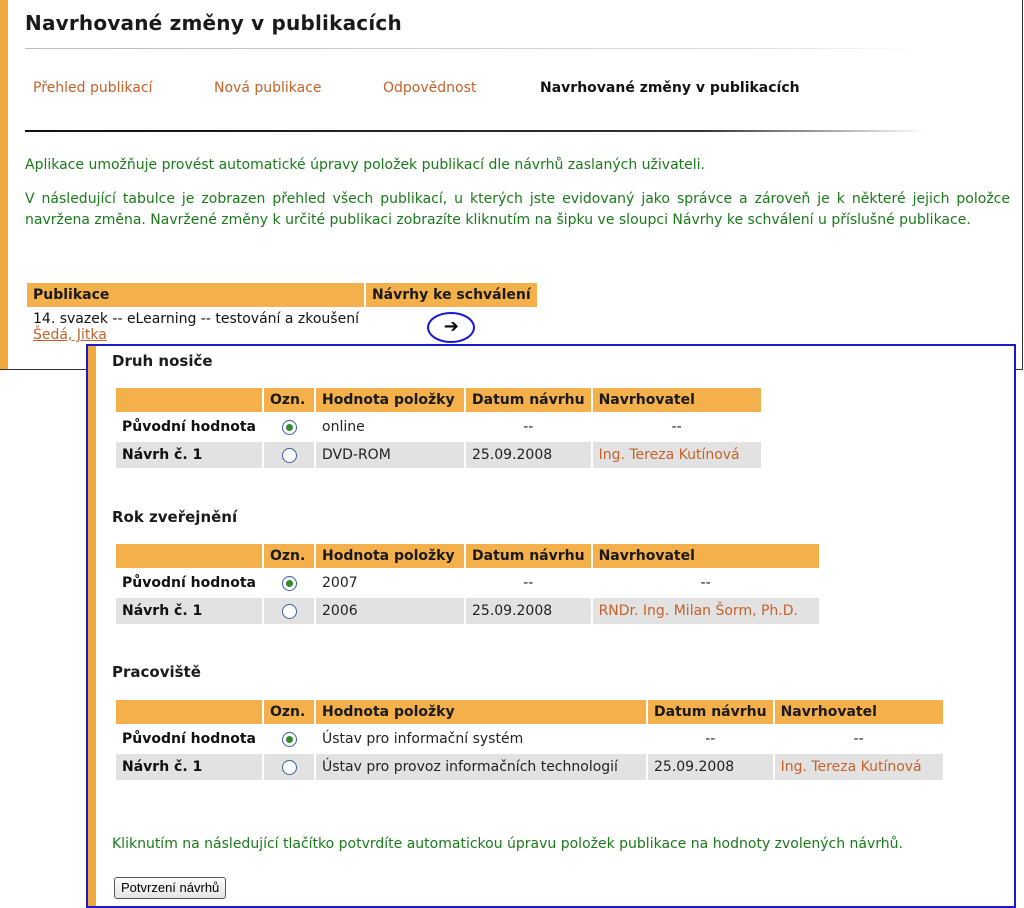 The height and width of the screenshot is (908, 1024). Describe the element at coordinates (389, 582) in the screenshot. I see `item-value: 2007` at that location.